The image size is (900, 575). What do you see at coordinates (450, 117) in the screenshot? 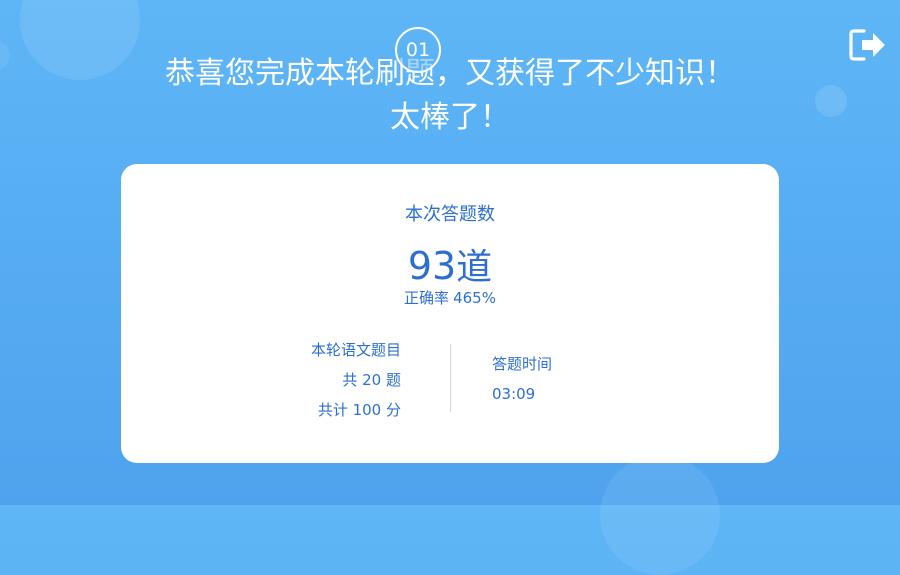
I see `congratulation-line-2: 太棒了！` at bounding box center [450, 117].